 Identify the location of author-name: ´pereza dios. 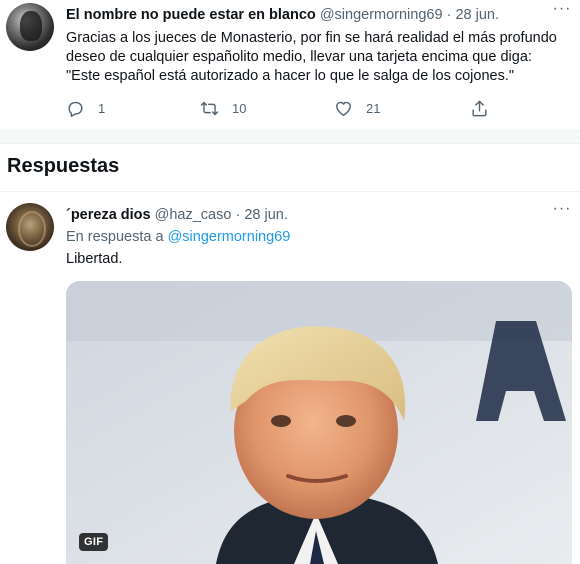
(108, 215).